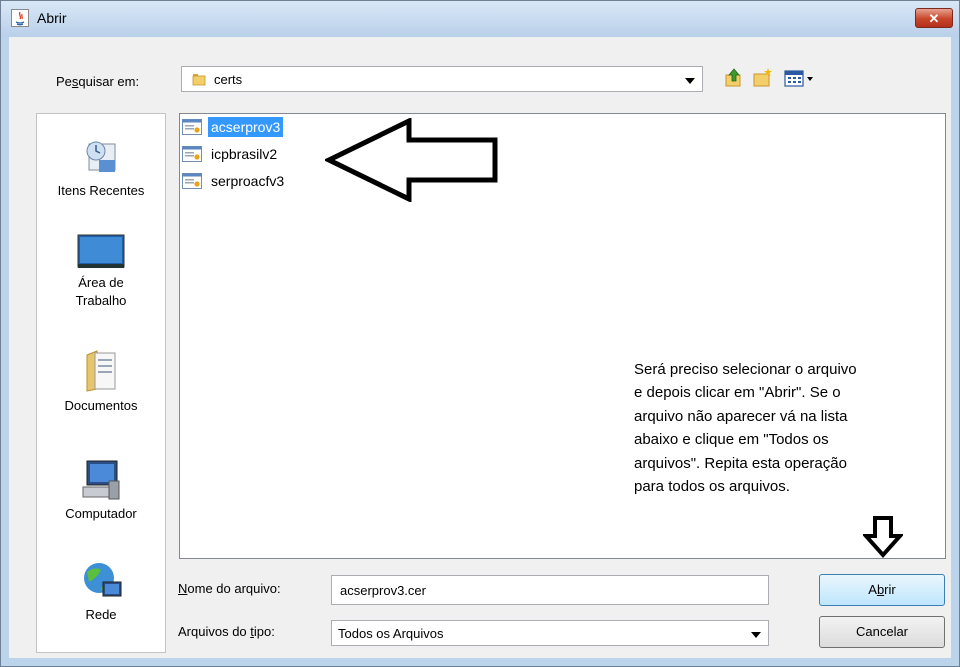 This screenshot has height=667, width=960. What do you see at coordinates (101, 371) in the screenshot?
I see `documents-icon` at bounding box center [101, 371].